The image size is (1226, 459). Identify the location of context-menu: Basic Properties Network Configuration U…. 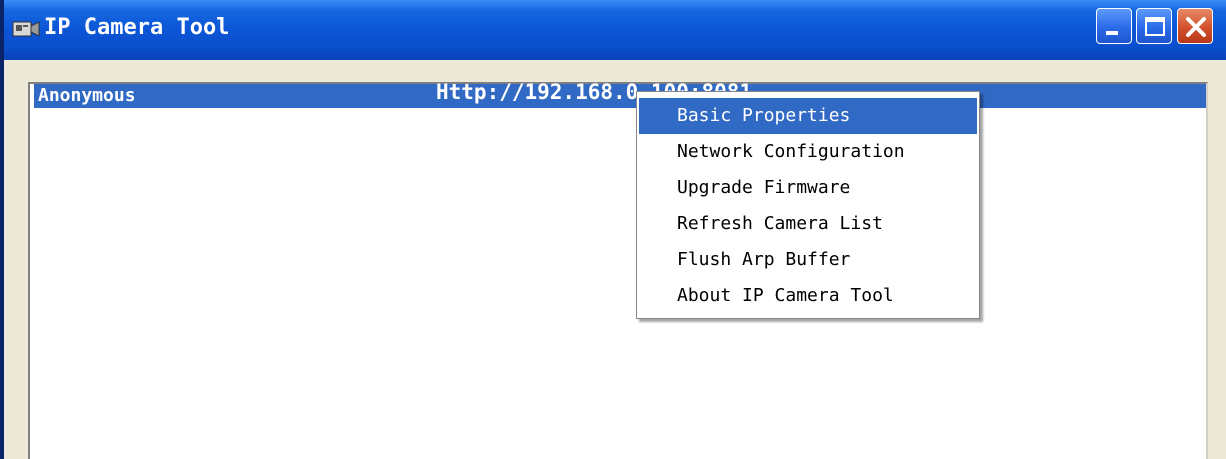
(808, 205).